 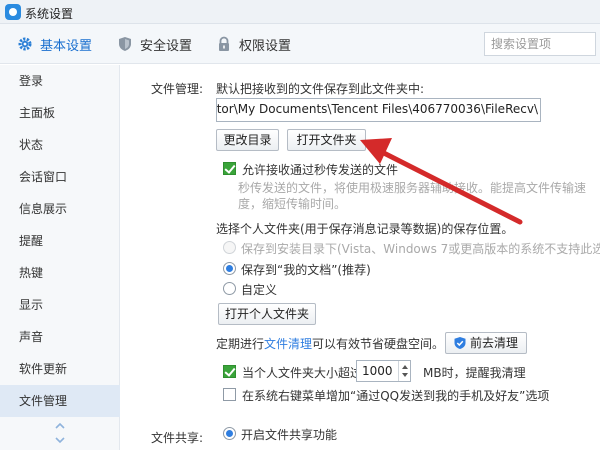 What do you see at coordinates (60, 145) in the screenshot?
I see `sidebar-item-status: 状态` at bounding box center [60, 145].